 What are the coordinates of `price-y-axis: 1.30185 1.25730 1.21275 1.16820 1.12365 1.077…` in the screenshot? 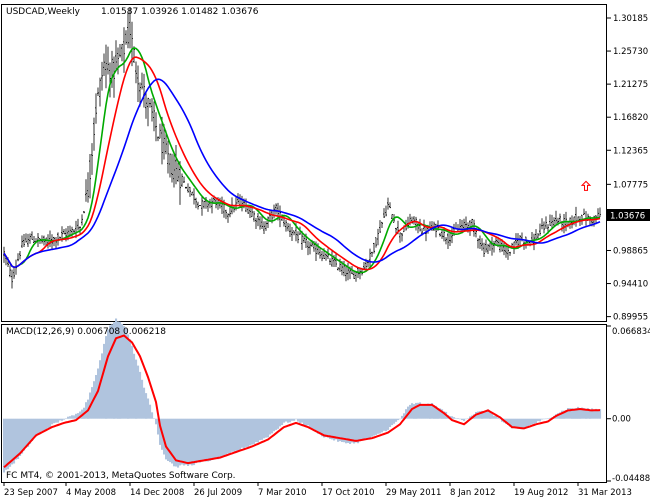 It's located at (627, 168).